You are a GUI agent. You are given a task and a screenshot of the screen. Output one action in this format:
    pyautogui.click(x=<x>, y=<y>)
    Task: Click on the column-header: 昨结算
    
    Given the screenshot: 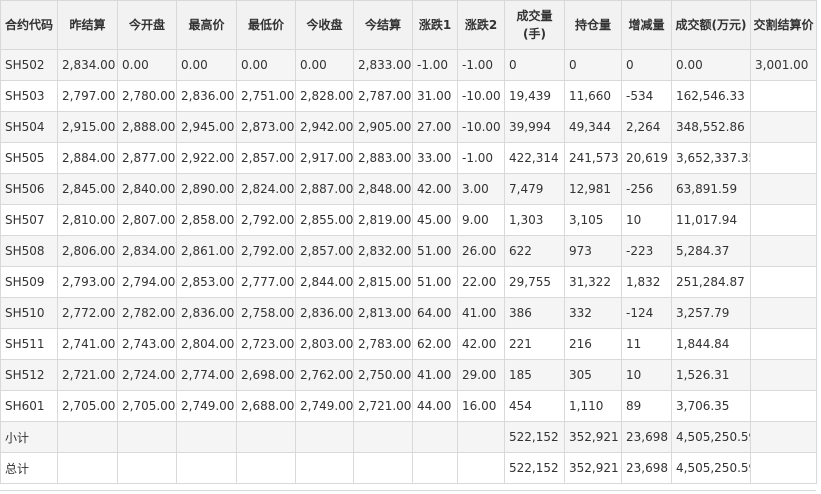 What is the action you would take?
    pyautogui.click(x=87, y=25)
    